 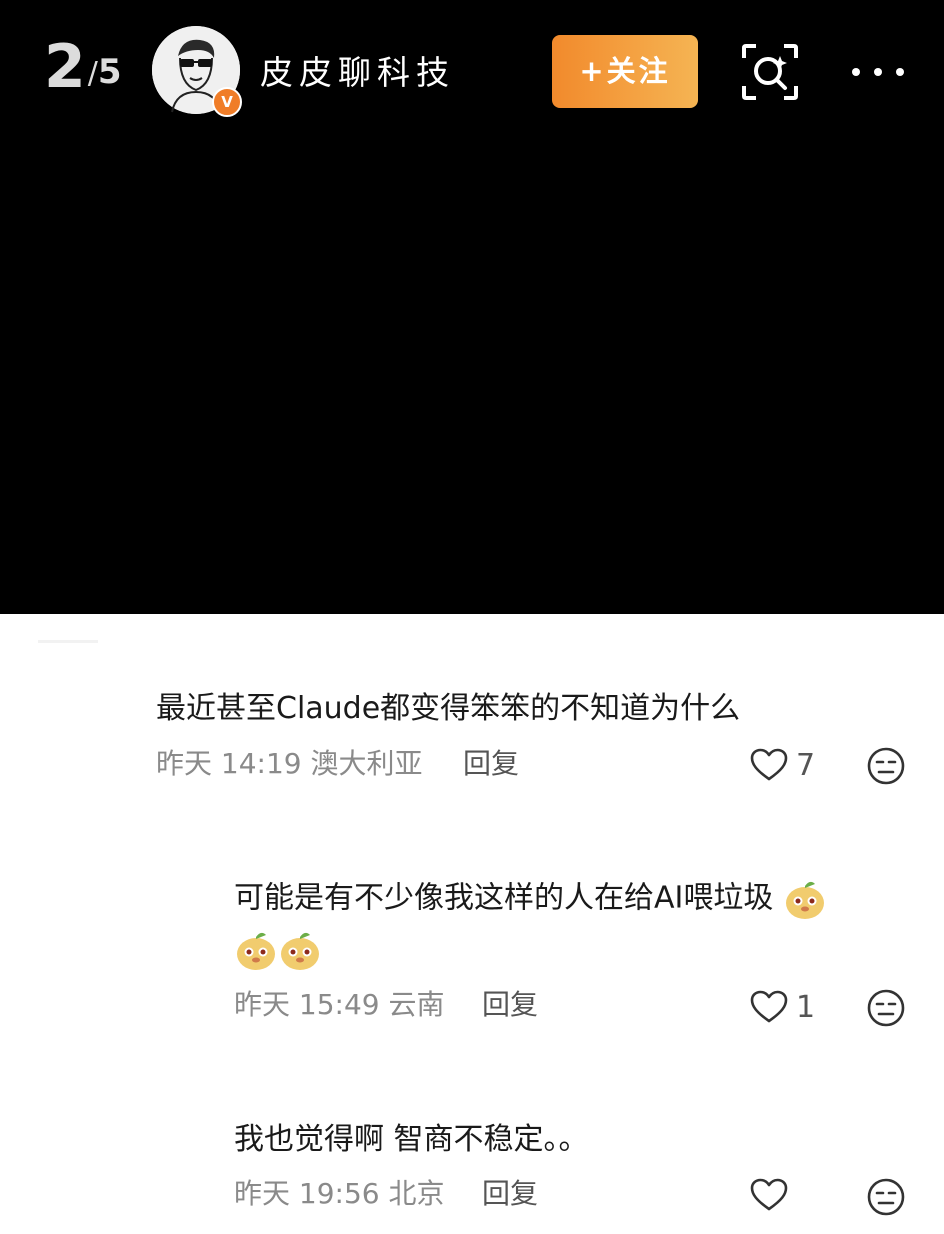 I want to click on comment-text: 最近甚至Claude都变得笨笨的不知道为什么, so click(x=448, y=708).